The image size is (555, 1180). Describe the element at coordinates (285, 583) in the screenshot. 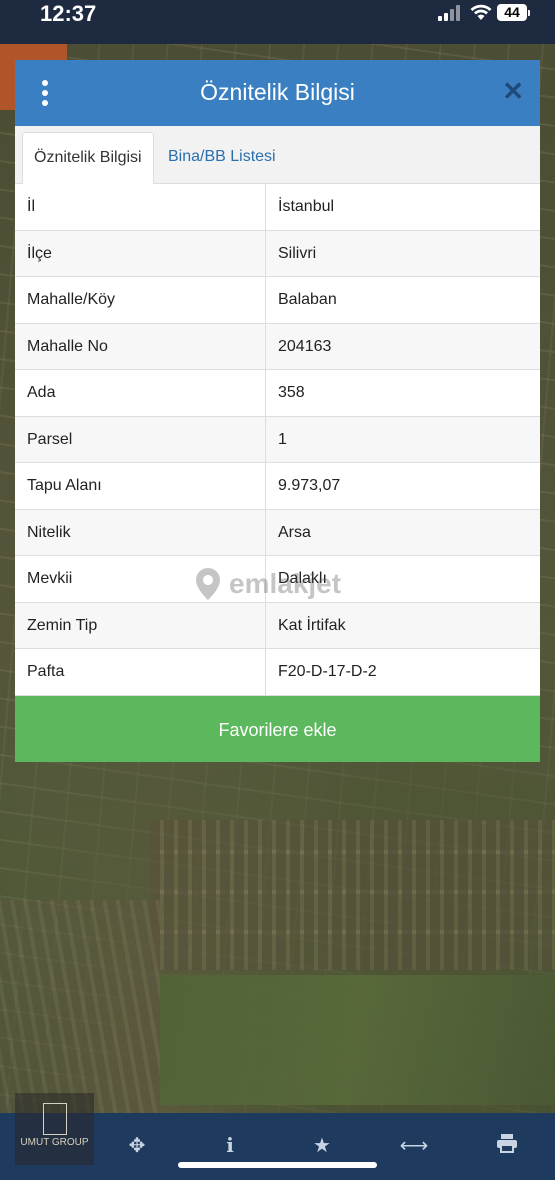

I see `watermark-text: emlakjet` at that location.